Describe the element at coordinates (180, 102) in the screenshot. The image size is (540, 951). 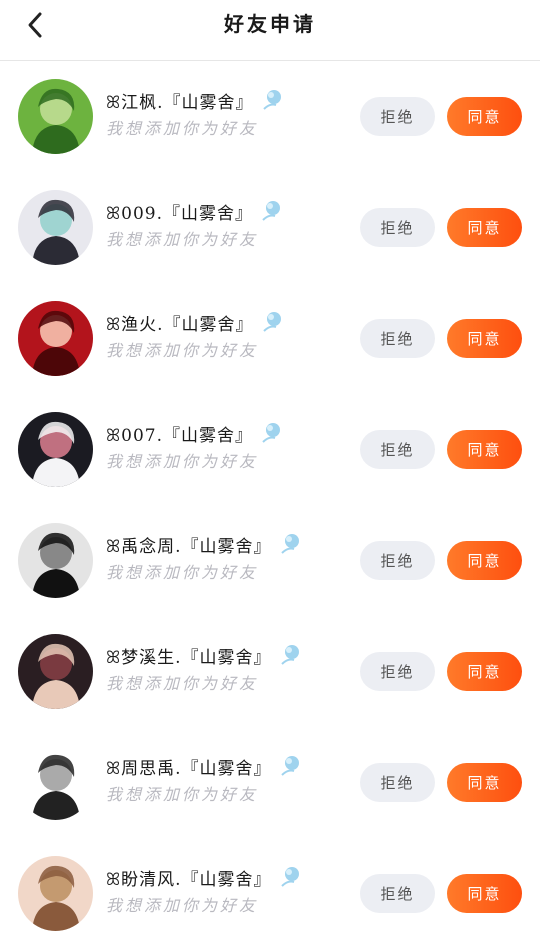
I see `user-name: ꕤ江枫.『山雾舍』` at that location.